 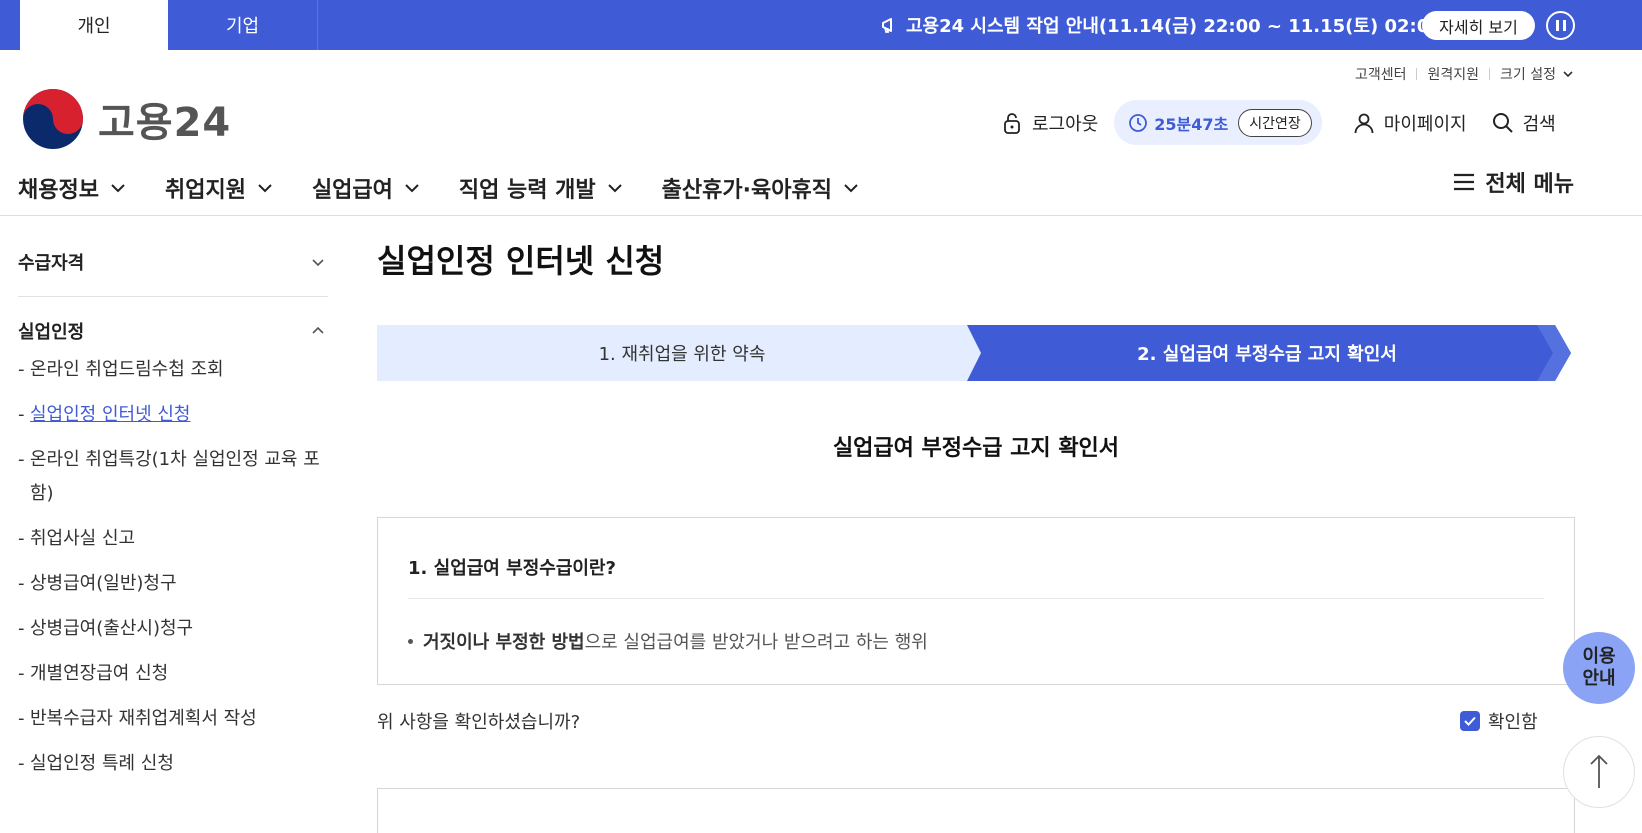 What do you see at coordinates (112, 628) in the screenshot?
I see `sidebar-item-label: 상병급여(출산시)청구` at bounding box center [112, 628].